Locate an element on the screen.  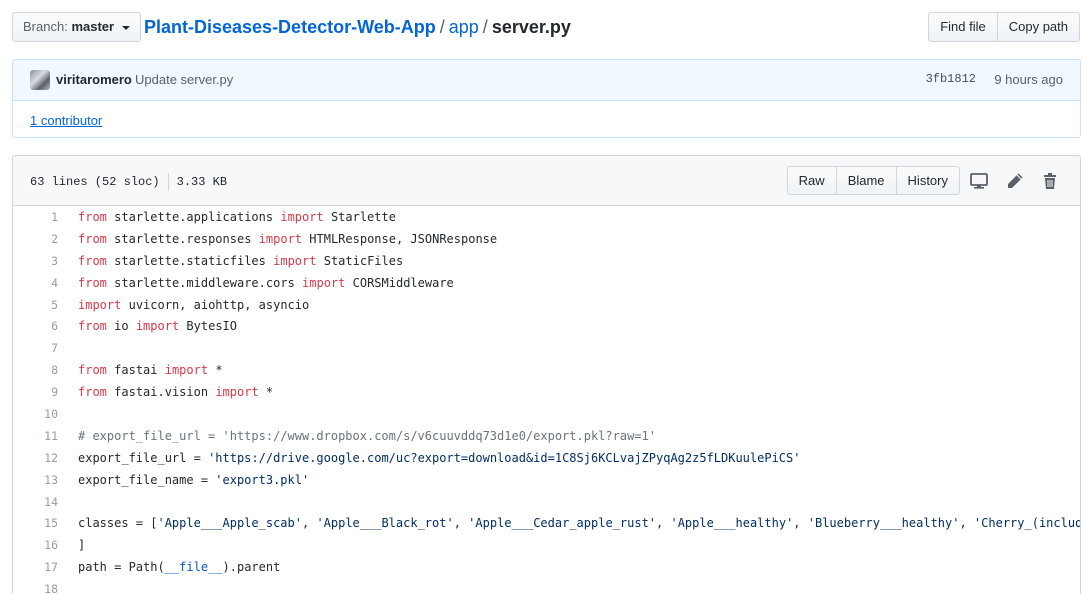
commit-sha: 3fb1812 is located at coordinates (951, 79).